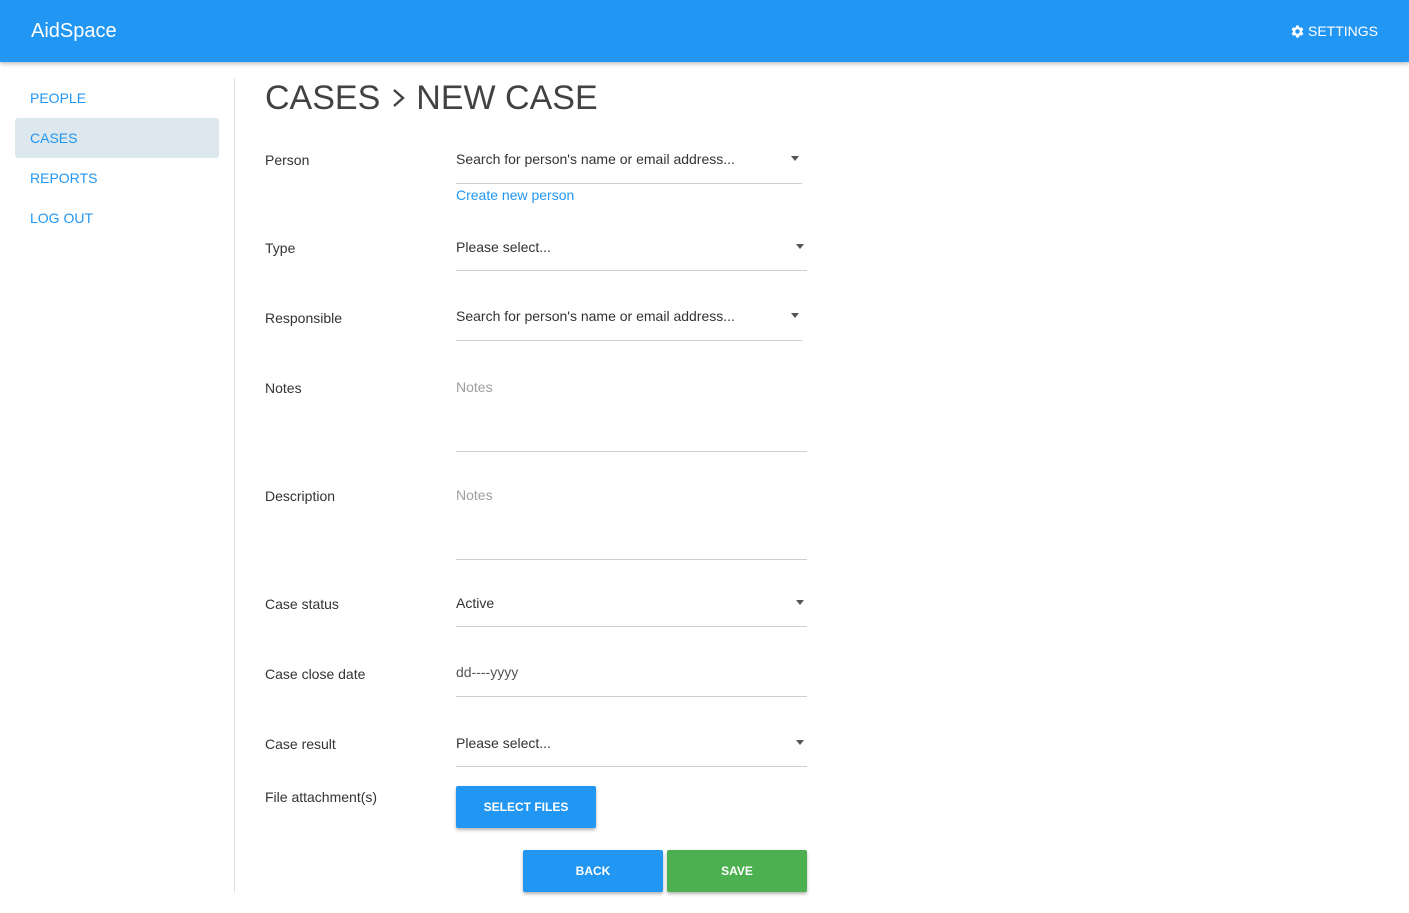 Image resolution: width=1409 pixels, height=913 pixels. I want to click on select-files-button: SELECT FILES, so click(526, 807).